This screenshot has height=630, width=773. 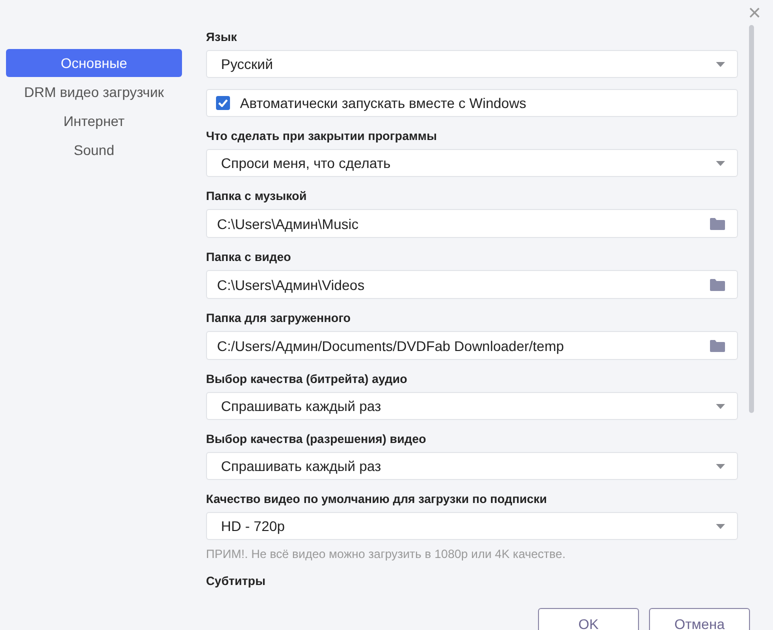 What do you see at coordinates (383, 103) in the screenshot?
I see `checkbox-label: Автоматически запускать вместе с Windows` at bounding box center [383, 103].